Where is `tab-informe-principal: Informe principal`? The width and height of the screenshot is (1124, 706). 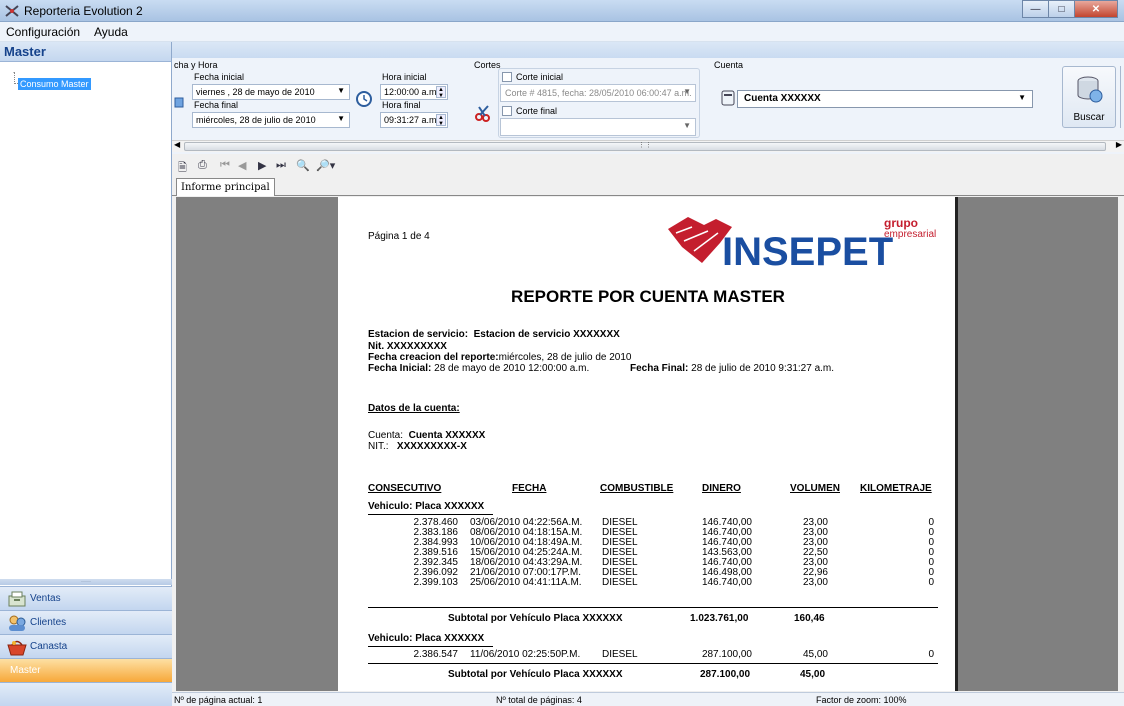 tab-informe-principal: Informe principal is located at coordinates (225, 187).